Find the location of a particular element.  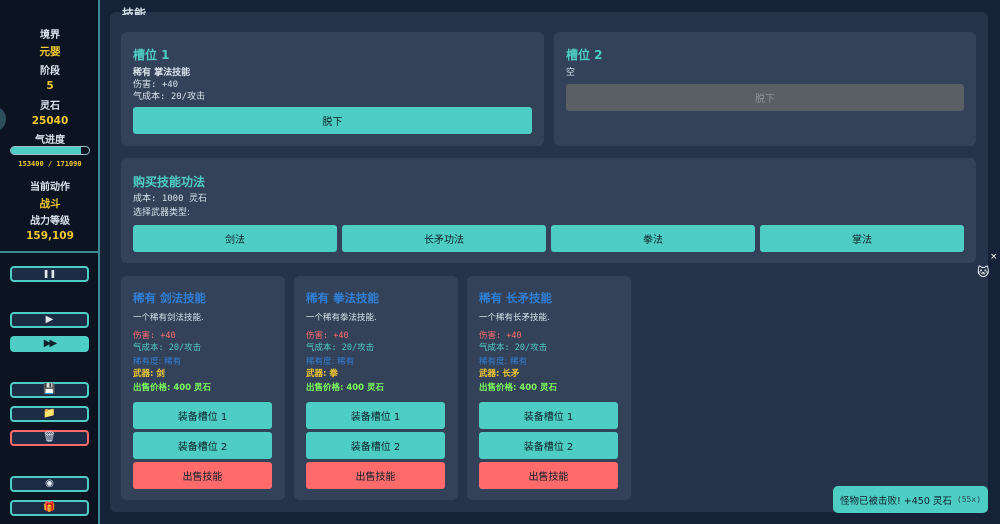

cat-icon: 🐱 is located at coordinates (984, 272).